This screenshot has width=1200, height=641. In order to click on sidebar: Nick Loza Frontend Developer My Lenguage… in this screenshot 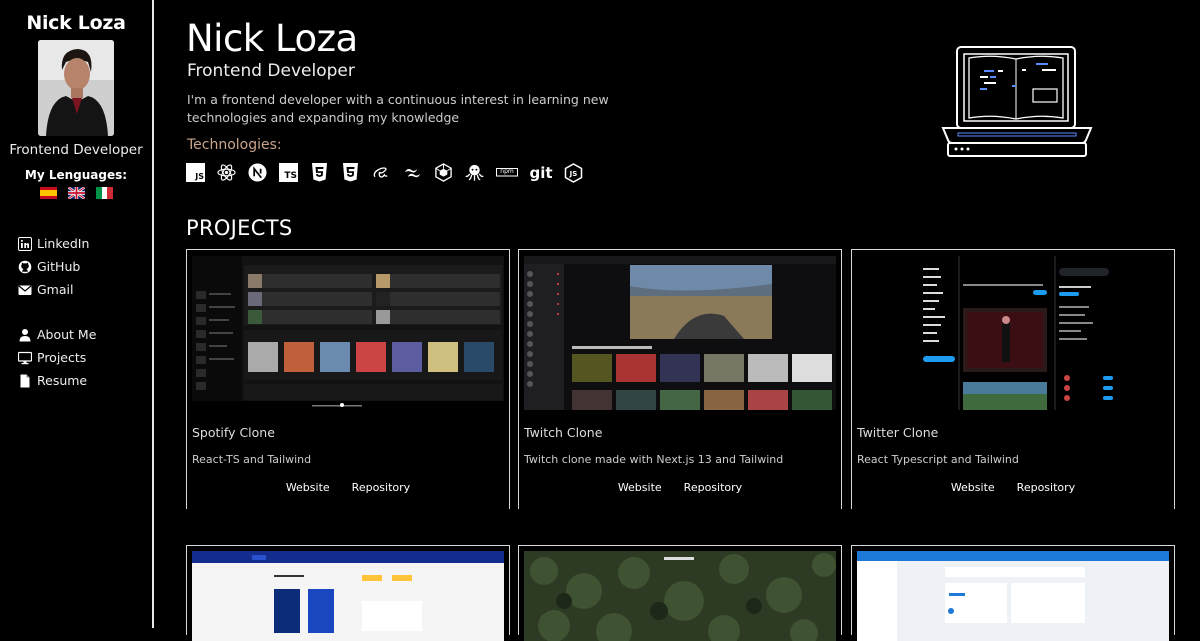, I will do `click(77, 314)`.